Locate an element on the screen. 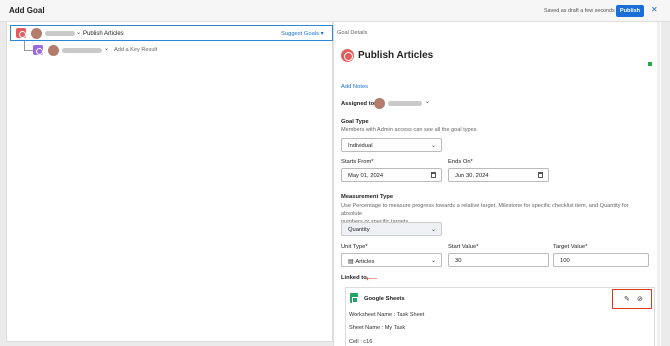  target-value-label: Target Value* is located at coordinates (570, 247).